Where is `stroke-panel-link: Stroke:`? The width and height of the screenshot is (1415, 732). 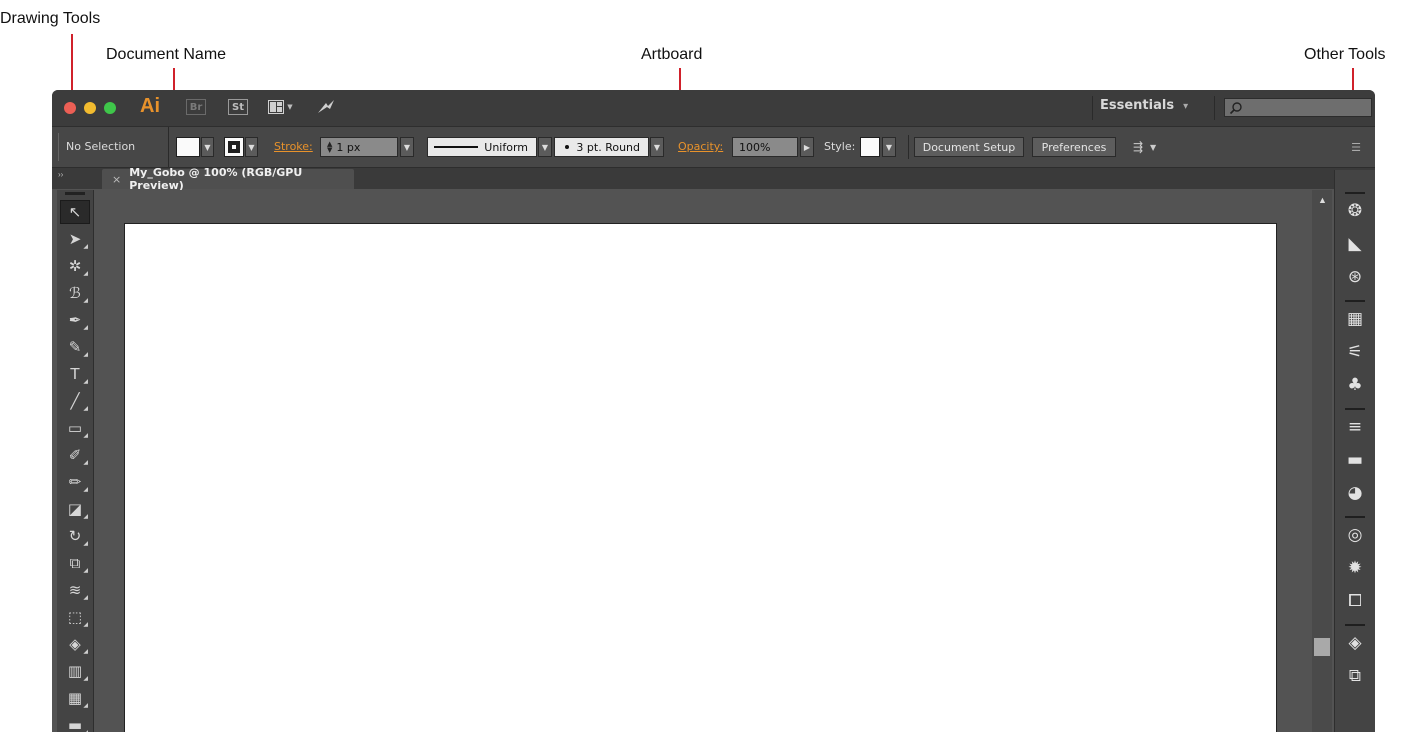 stroke-panel-link: Stroke: is located at coordinates (293, 146).